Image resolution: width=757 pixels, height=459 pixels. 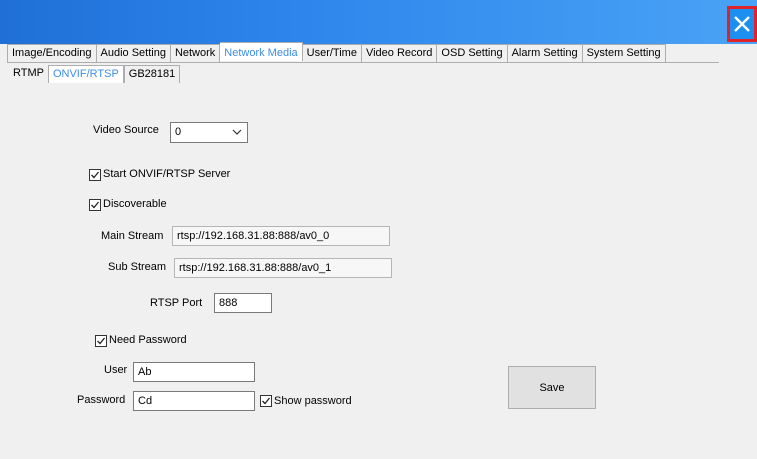 What do you see at coordinates (52, 53) in the screenshot?
I see `tab-image-encoding: Image/Encoding` at bounding box center [52, 53].